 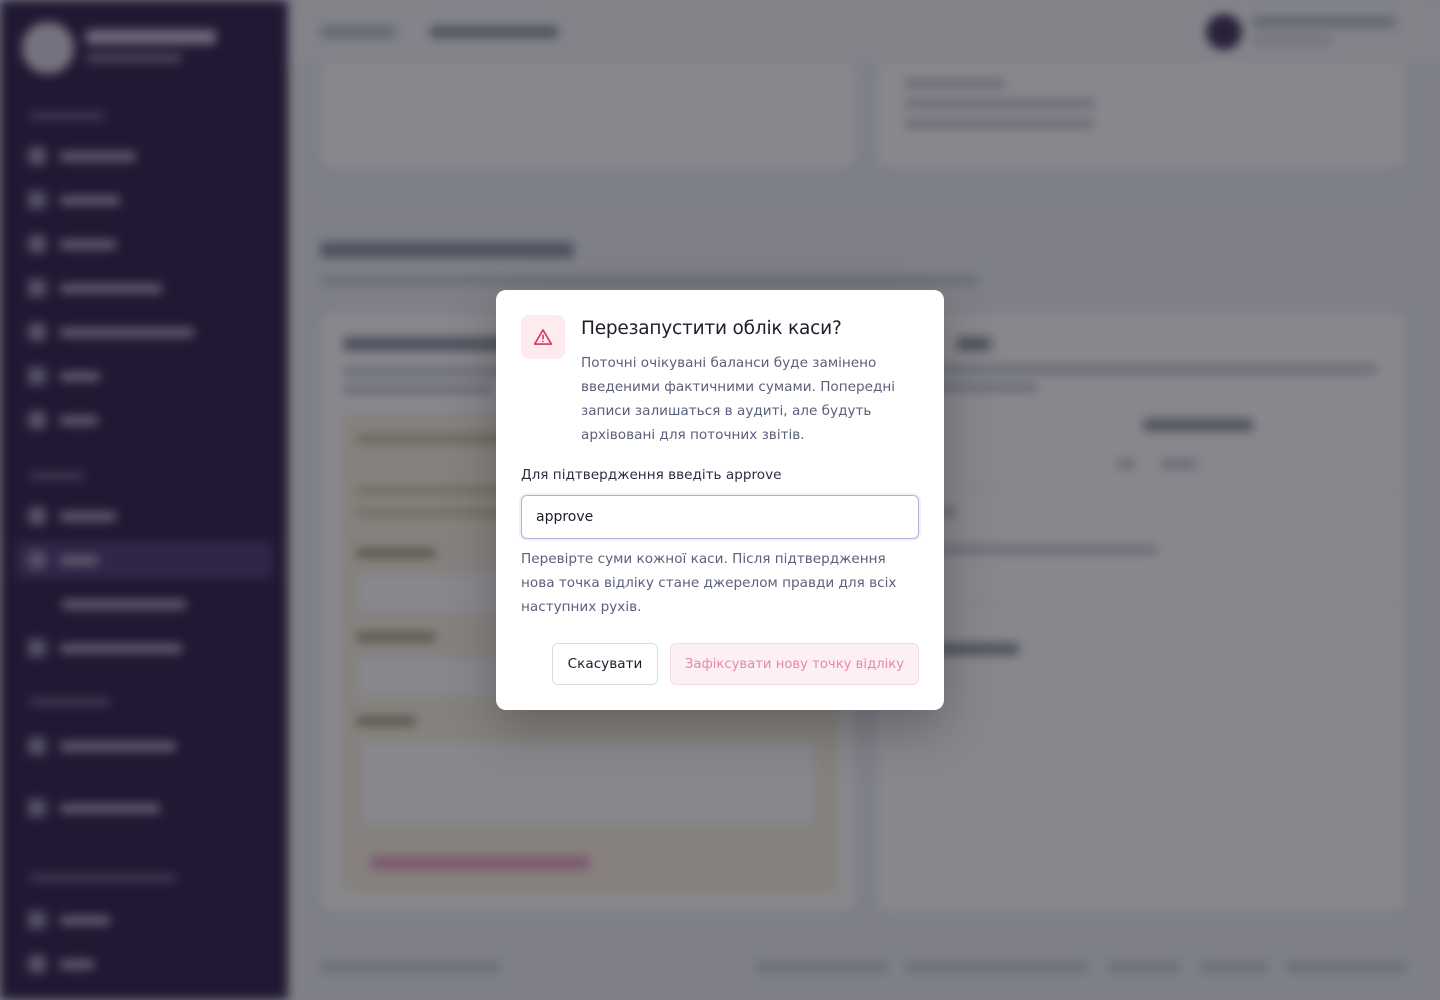 I want to click on confirm-input, so click(x=720, y=517).